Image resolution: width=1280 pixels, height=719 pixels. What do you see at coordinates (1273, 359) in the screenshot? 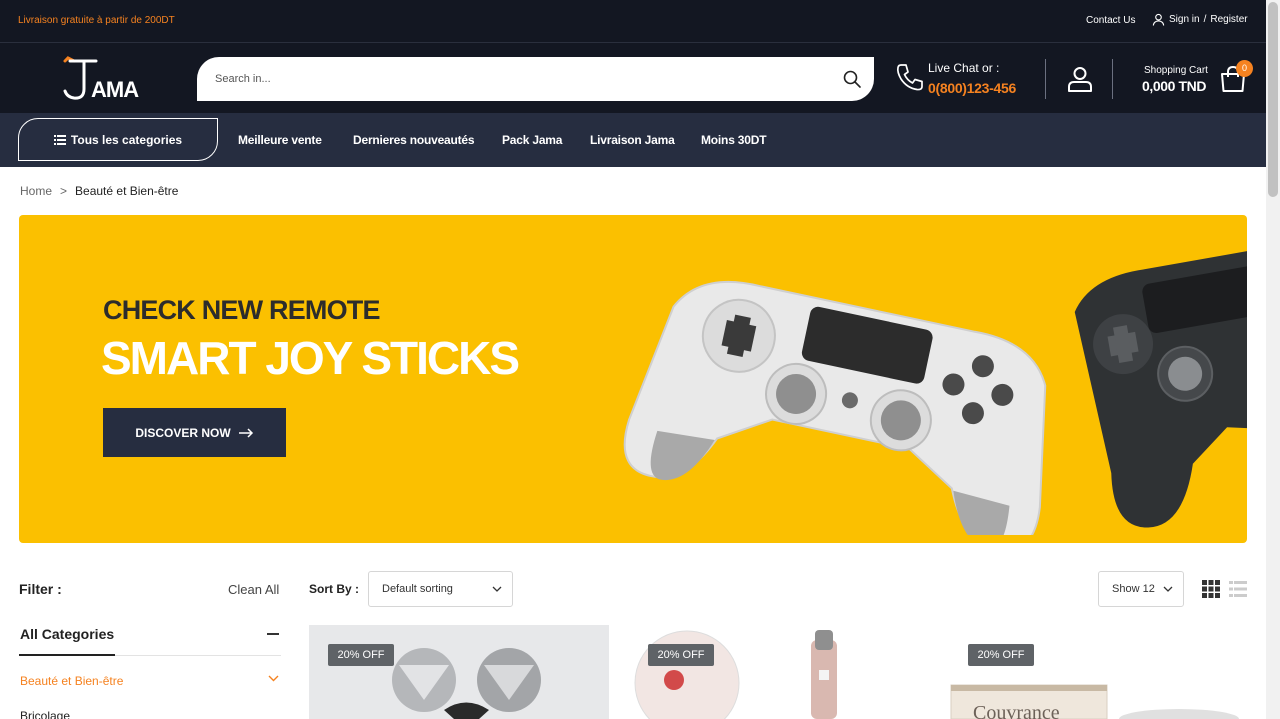
I see `page-scrollbar` at bounding box center [1273, 359].